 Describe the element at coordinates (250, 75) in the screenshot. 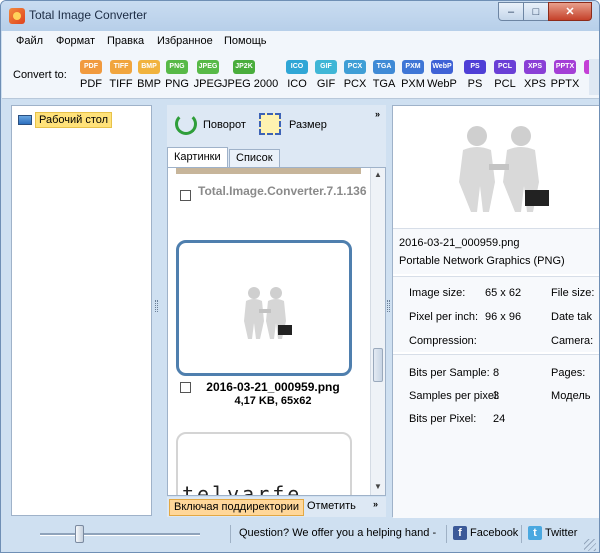

I see `convert-jpeg2000-button: JP2K JPEG 2000` at that location.